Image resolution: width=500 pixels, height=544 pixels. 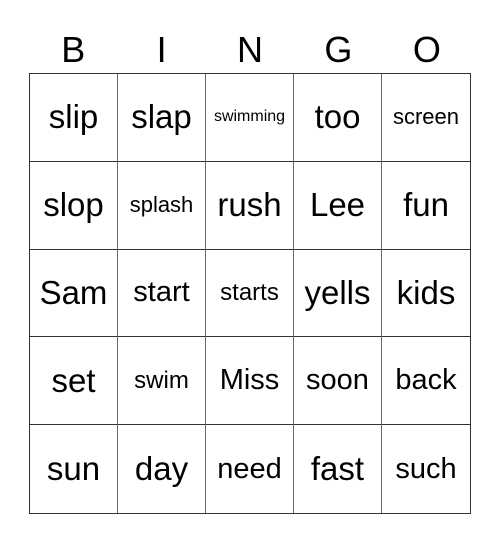 I want to click on bingo-cell: soon, so click(x=338, y=381).